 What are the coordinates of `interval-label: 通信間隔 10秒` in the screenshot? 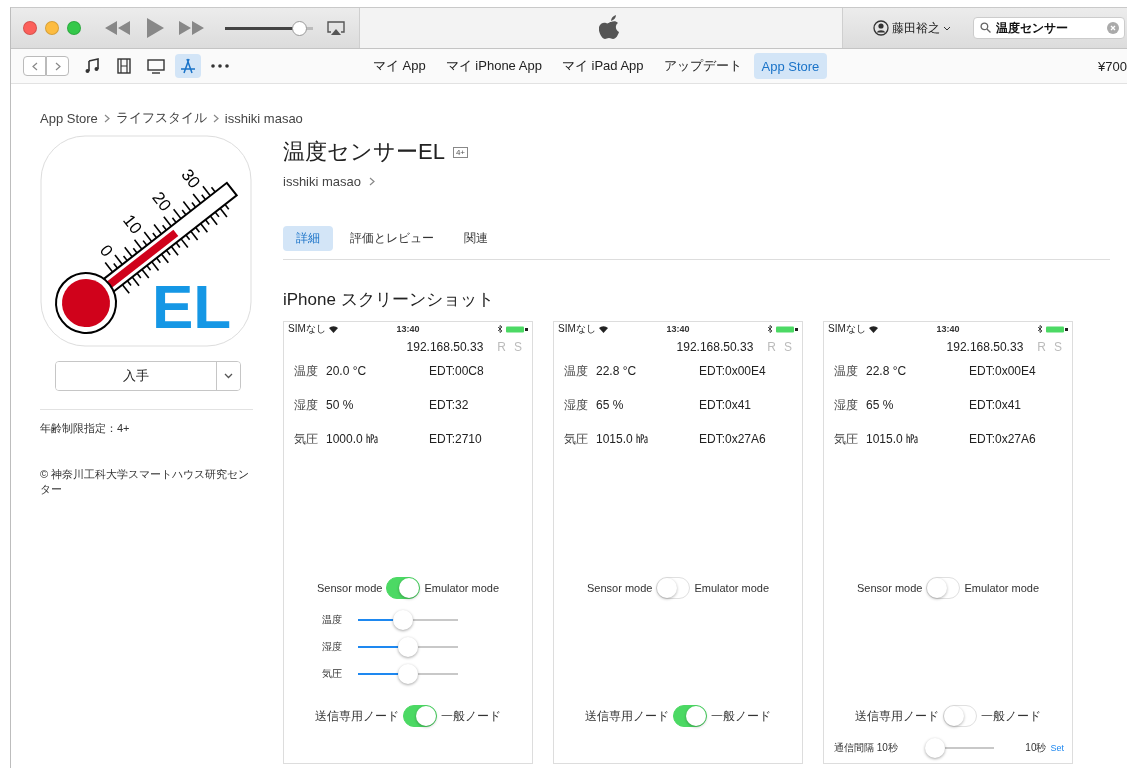 It's located at (866, 748).